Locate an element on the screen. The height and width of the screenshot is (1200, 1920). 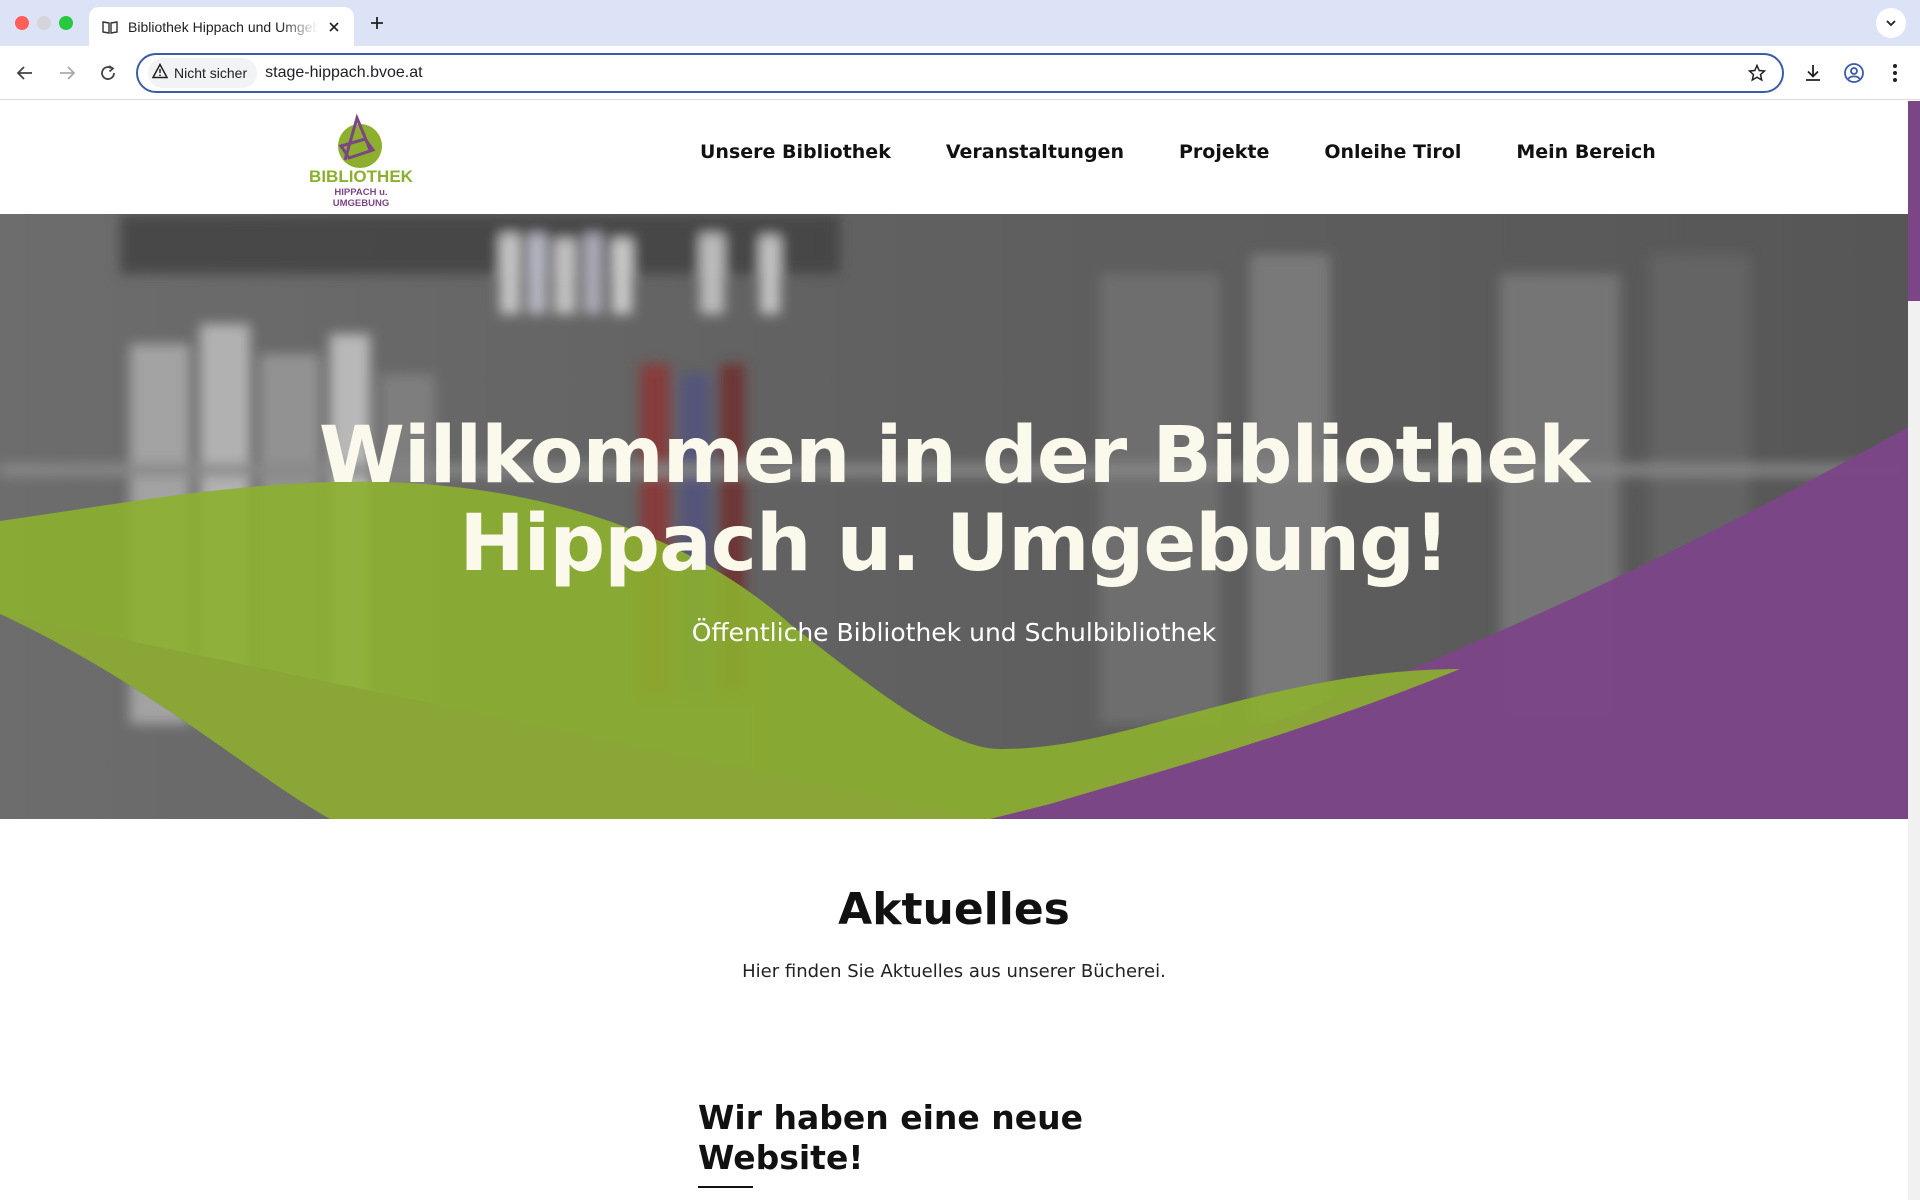
window-zoom-button is located at coordinates (66, 23).